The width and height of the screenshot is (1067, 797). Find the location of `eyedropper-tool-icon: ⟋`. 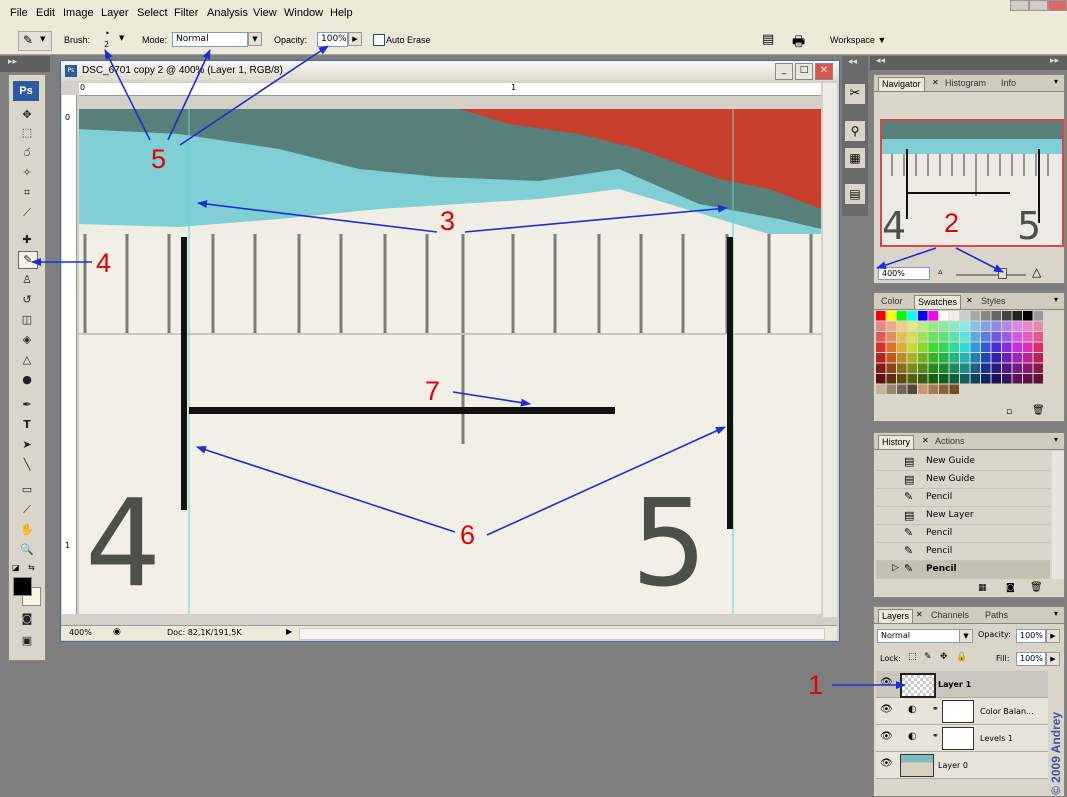

eyedropper-tool-icon: ⟋ is located at coordinates (27, 510).